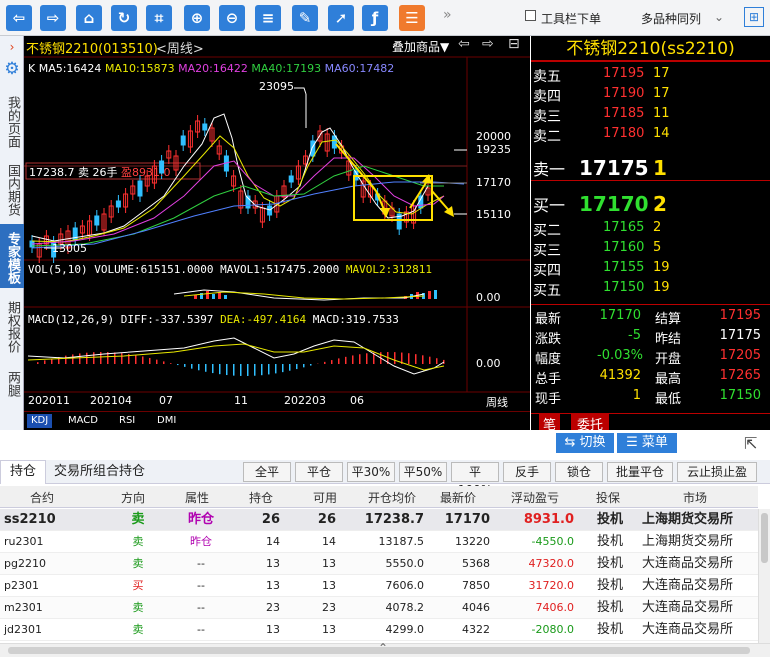 The height and width of the screenshot is (657, 770). Describe the element at coordinates (379, 586) in the screenshot. I see `table-row: p2301 买 -- 13 13 7606.0 7850 31720.0 投机 大连商品交易所` at that location.